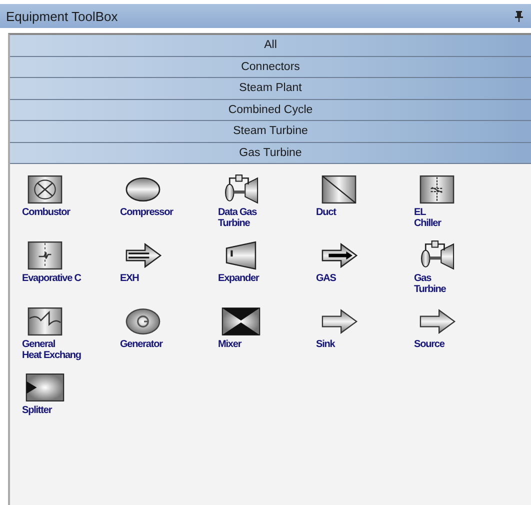 Image resolution: width=531 pixels, height=505 pixels. Describe the element at coordinates (62, 16) in the screenshot. I see `window-title: Equipment ToolBox` at that location.